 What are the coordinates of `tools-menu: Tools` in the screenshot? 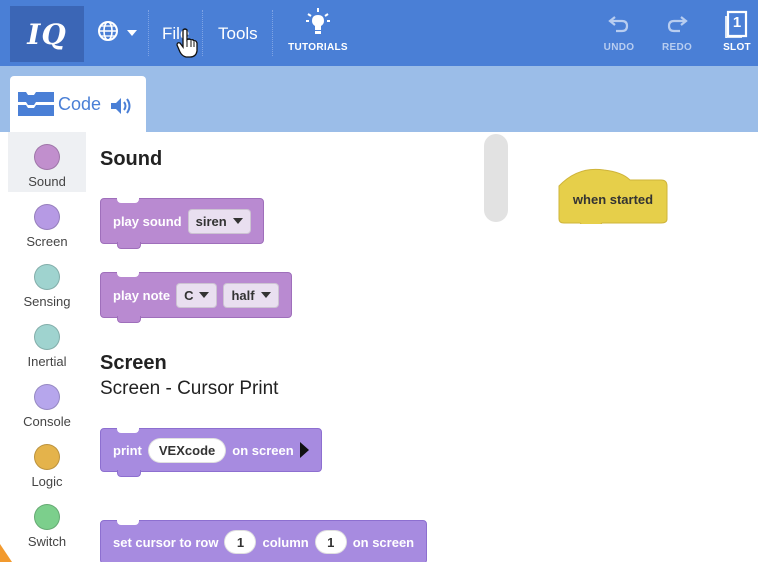 It's located at (238, 34).